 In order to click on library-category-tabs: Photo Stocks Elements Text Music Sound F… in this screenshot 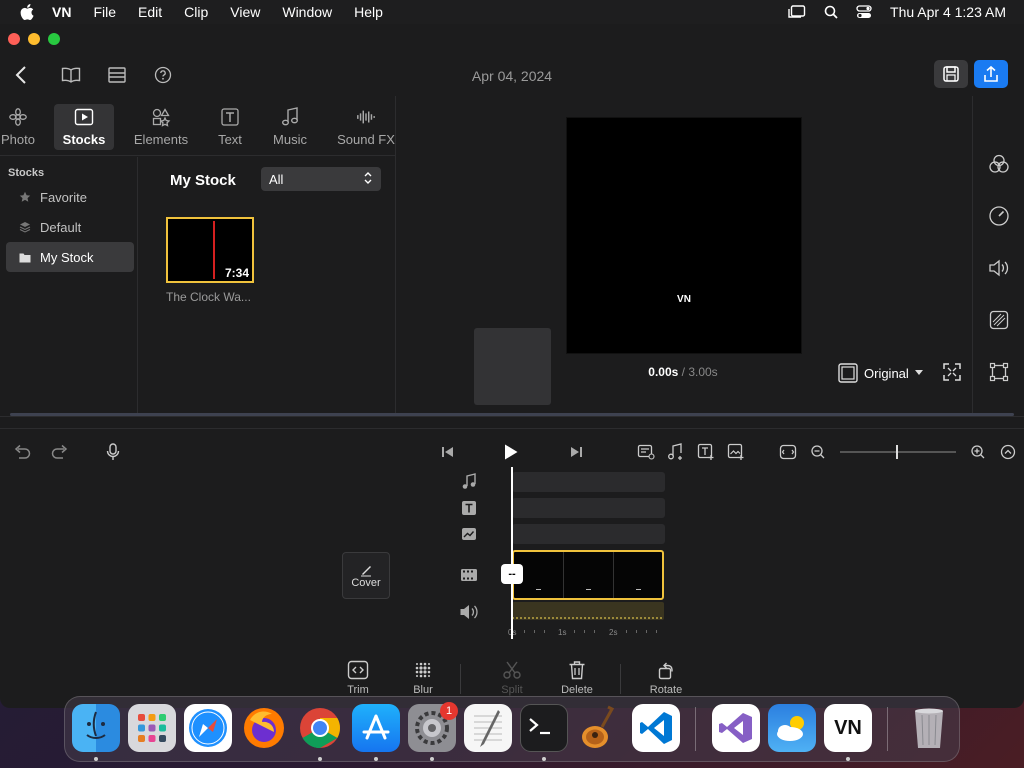, I will do `click(198, 126)`.